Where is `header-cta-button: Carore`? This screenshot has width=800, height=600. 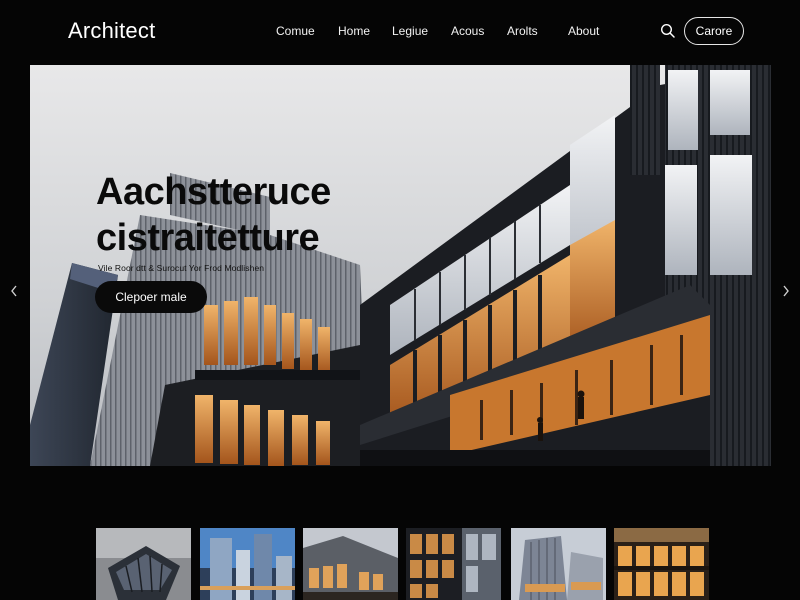
header-cta-button: Carore is located at coordinates (714, 31).